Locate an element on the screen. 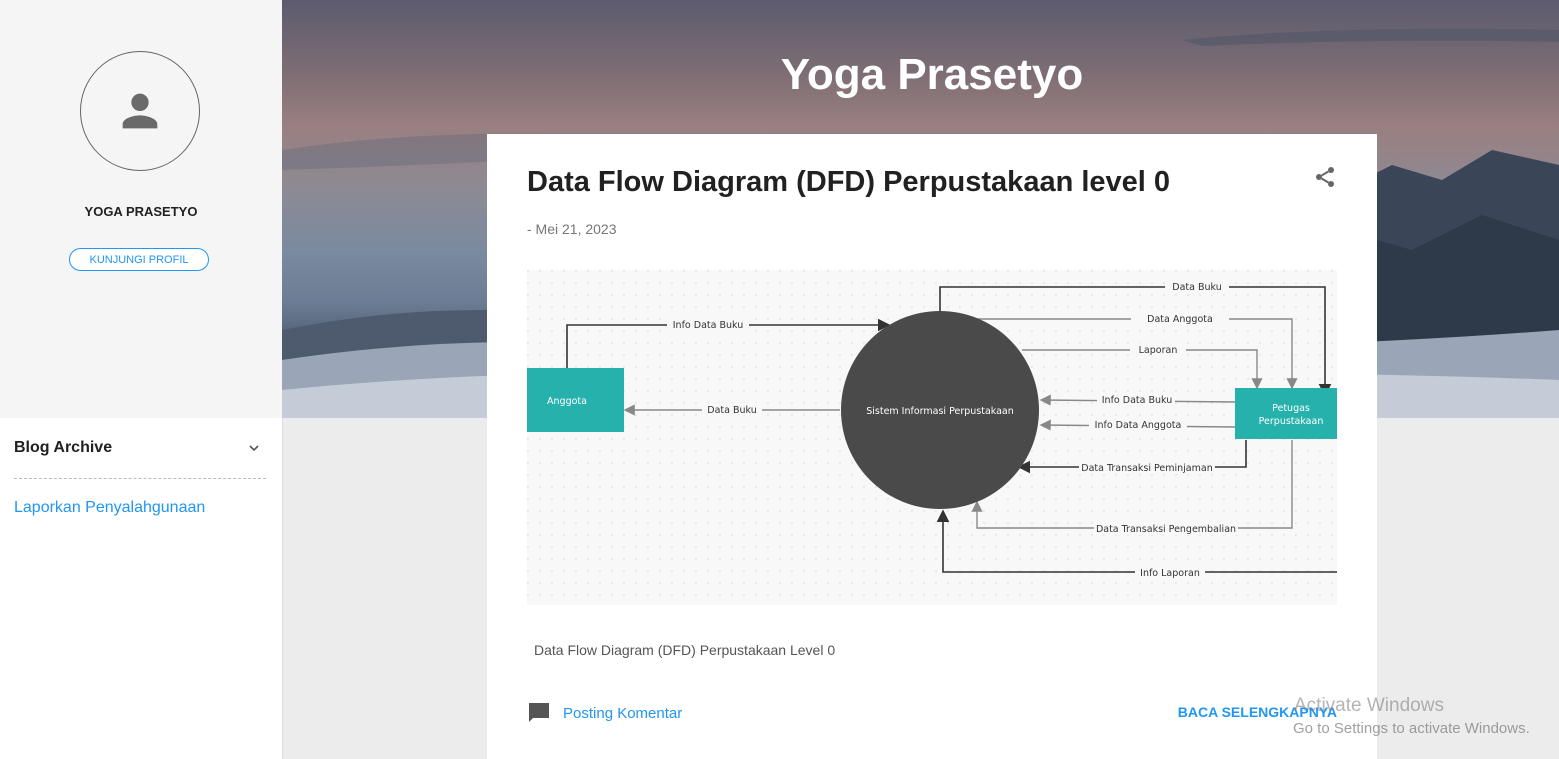  post-comment-label: Posting Komentar is located at coordinates (623, 713).